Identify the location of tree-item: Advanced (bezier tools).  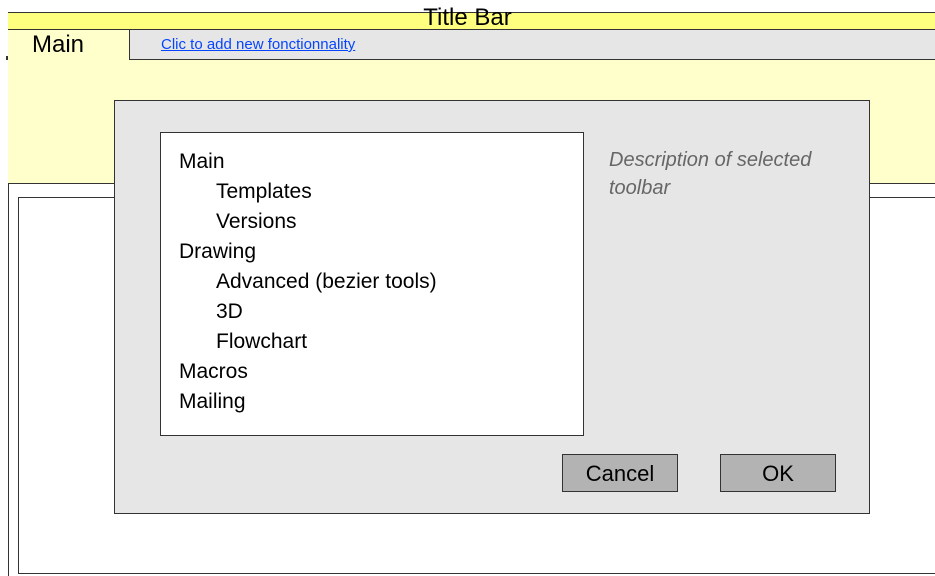
(372, 282).